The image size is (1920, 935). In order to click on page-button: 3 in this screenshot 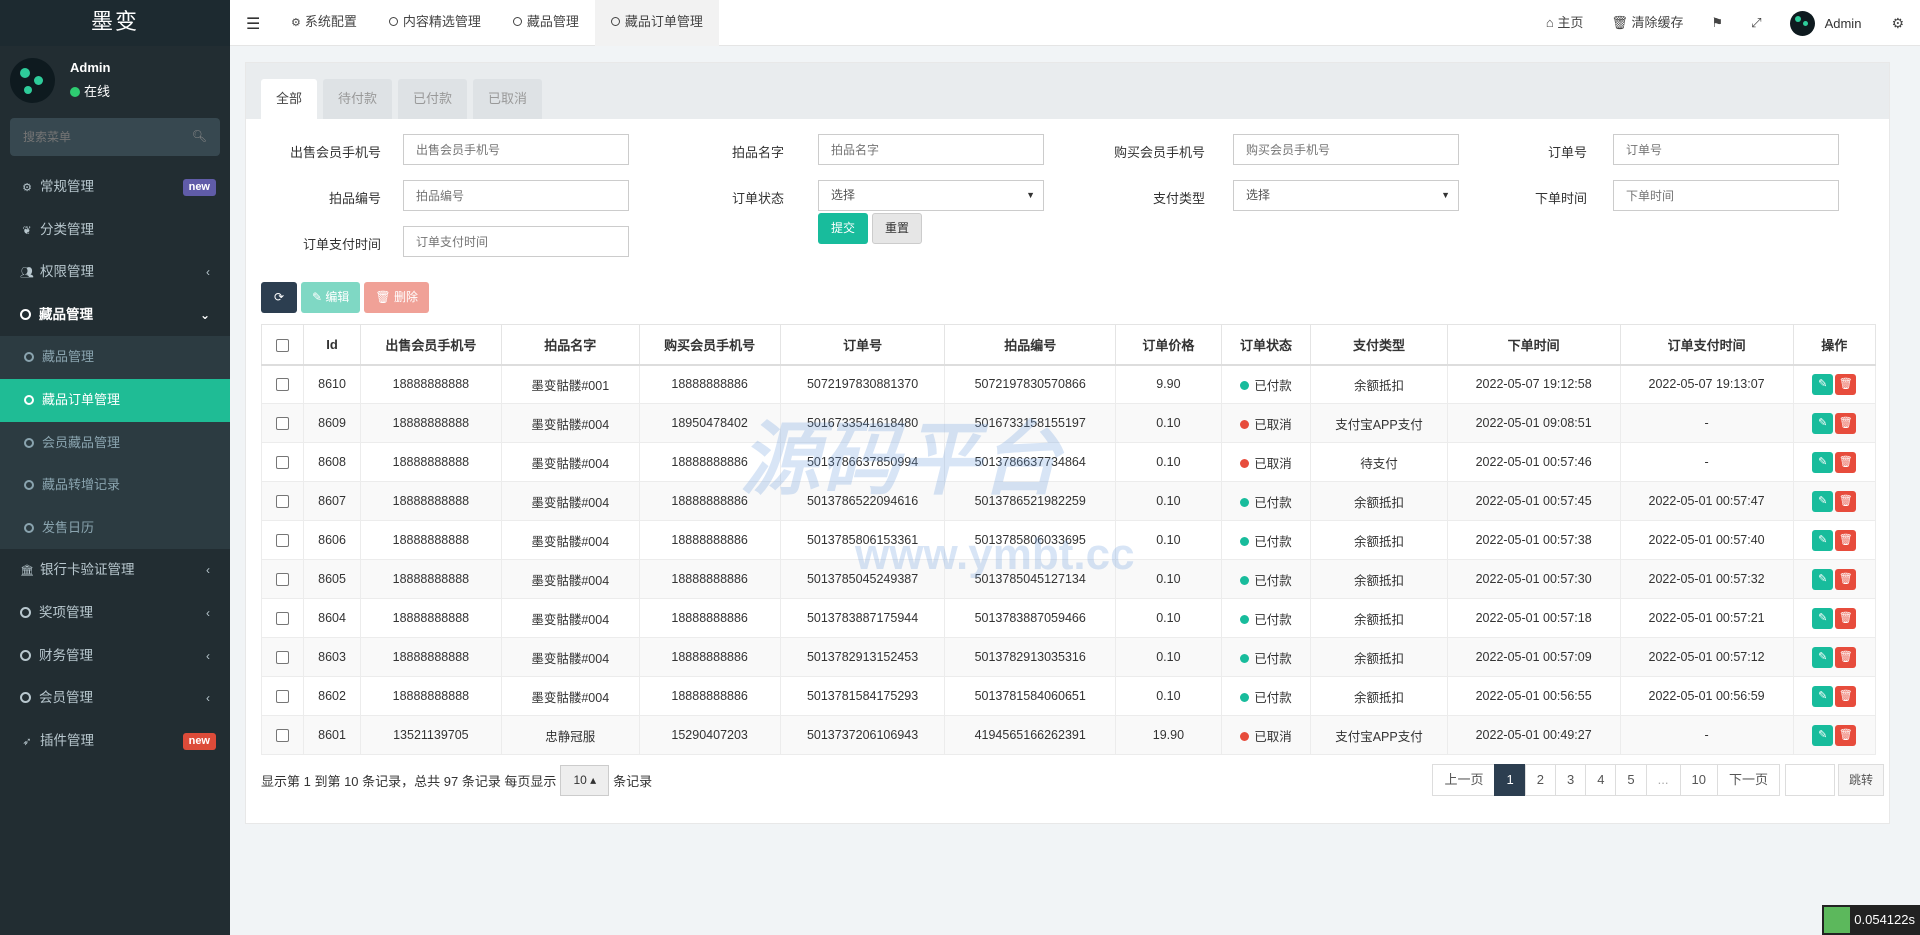, I will do `click(1570, 780)`.